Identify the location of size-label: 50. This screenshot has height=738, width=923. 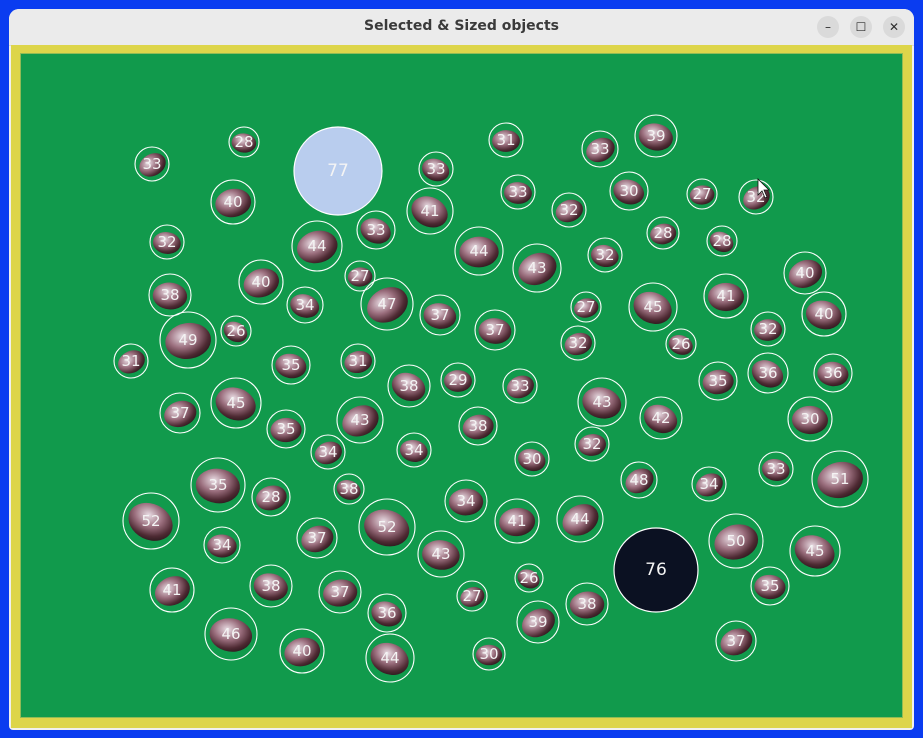
(735, 541).